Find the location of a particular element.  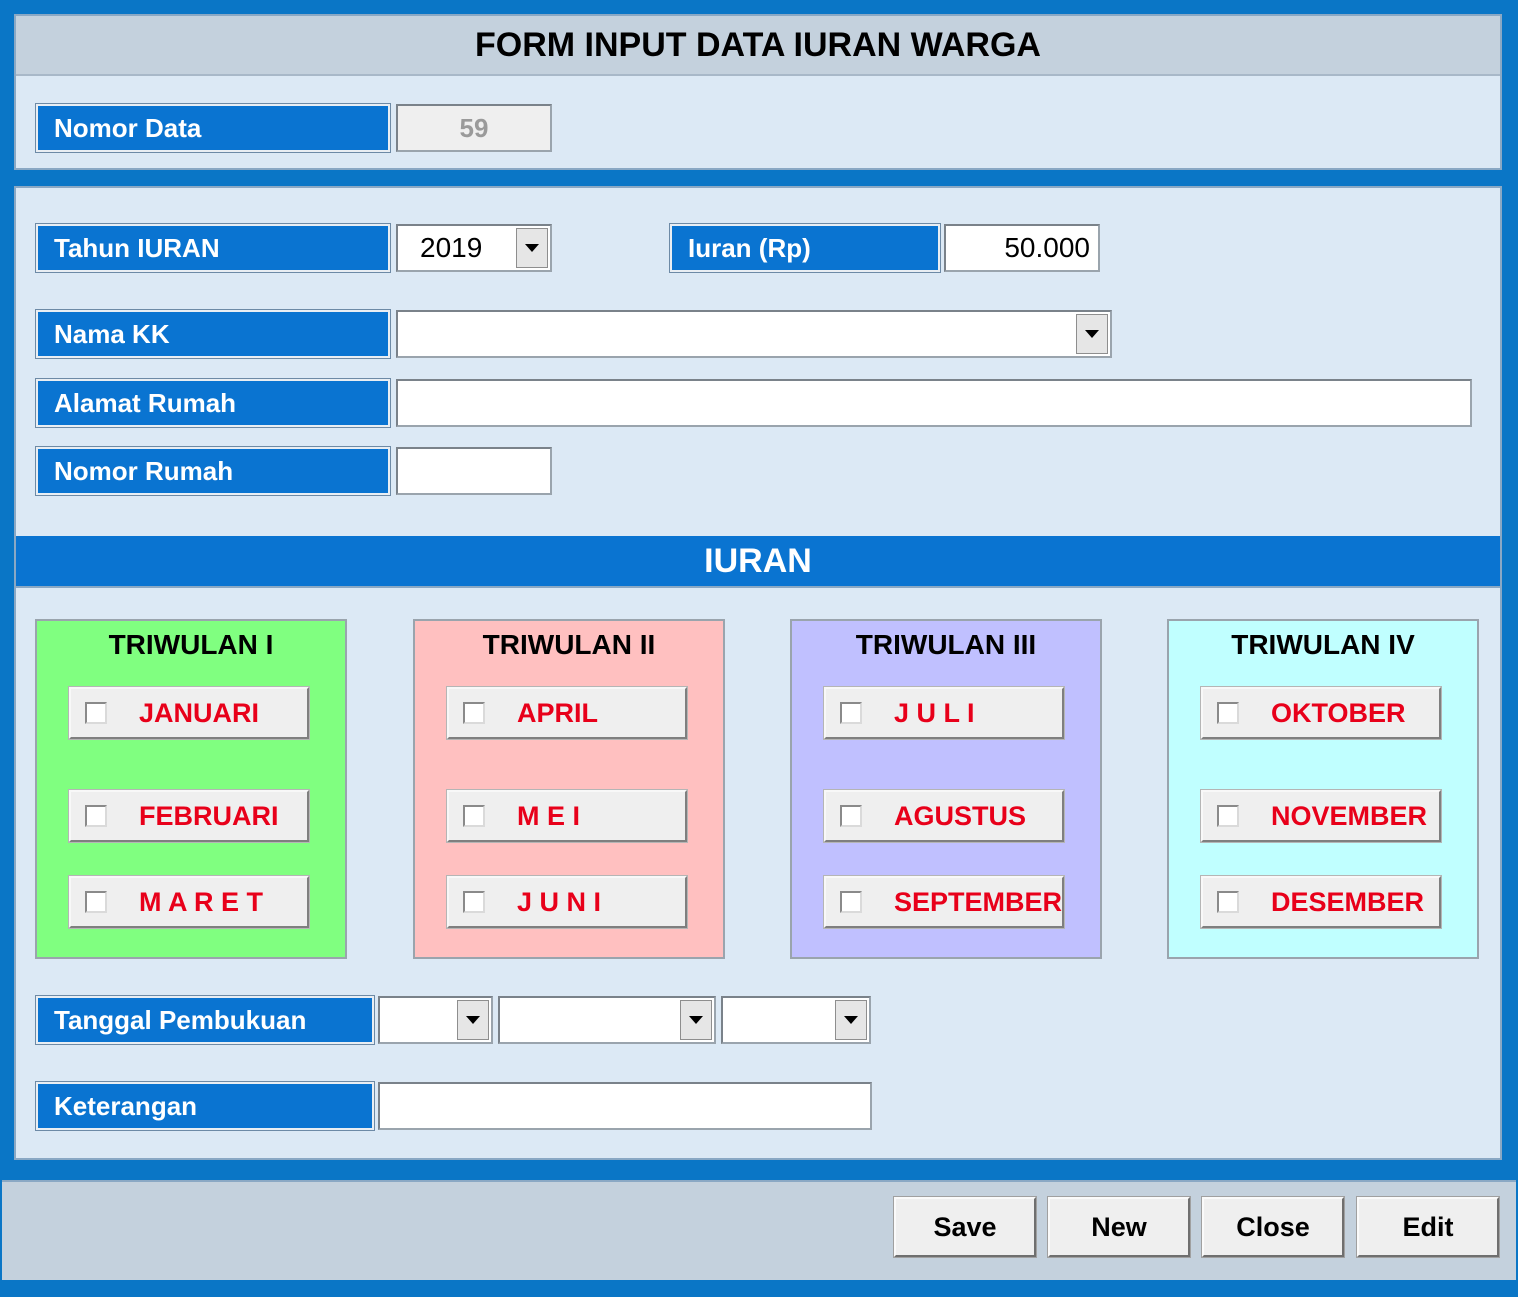

month-label: APRIL is located at coordinates (557, 712).